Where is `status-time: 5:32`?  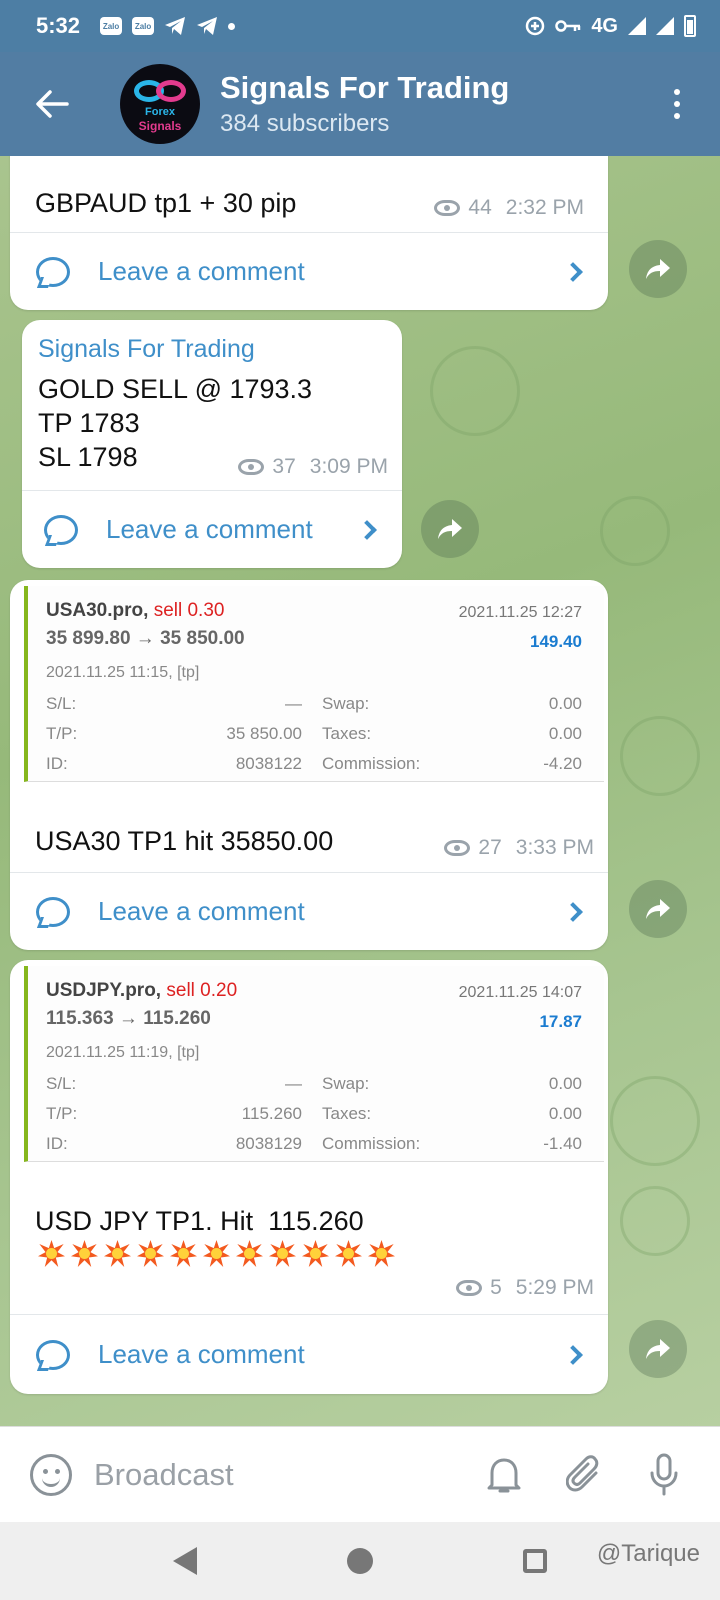
status-time: 5:32 is located at coordinates (58, 25).